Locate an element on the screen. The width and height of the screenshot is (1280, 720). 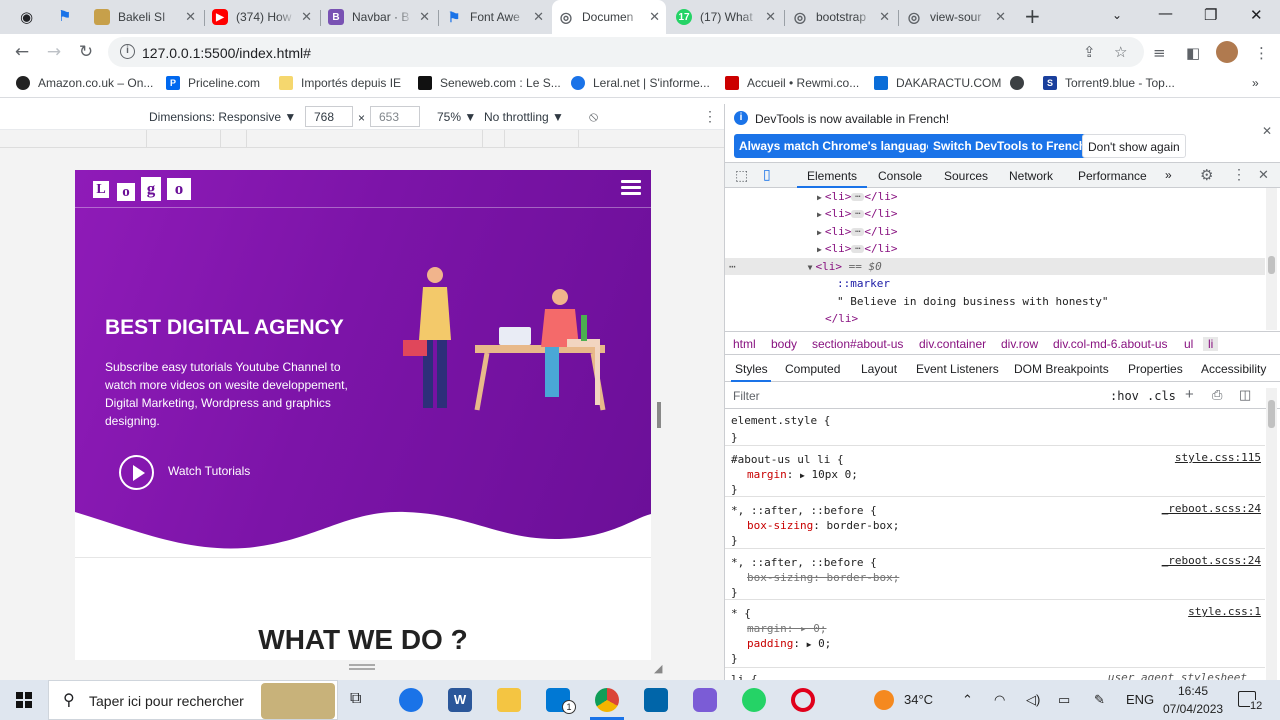
minimize-icon: — is located at coordinates (1165, 13).